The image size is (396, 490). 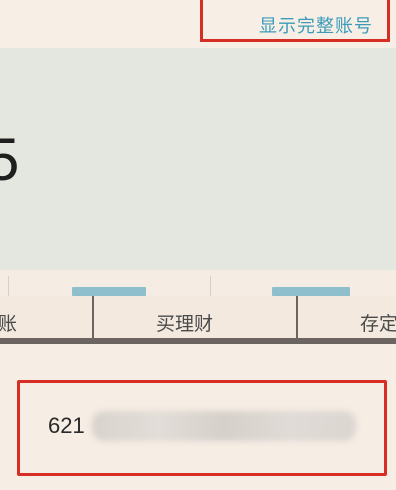 I want to click on tab-fixed-deposit: 存定, so click(x=347, y=317).